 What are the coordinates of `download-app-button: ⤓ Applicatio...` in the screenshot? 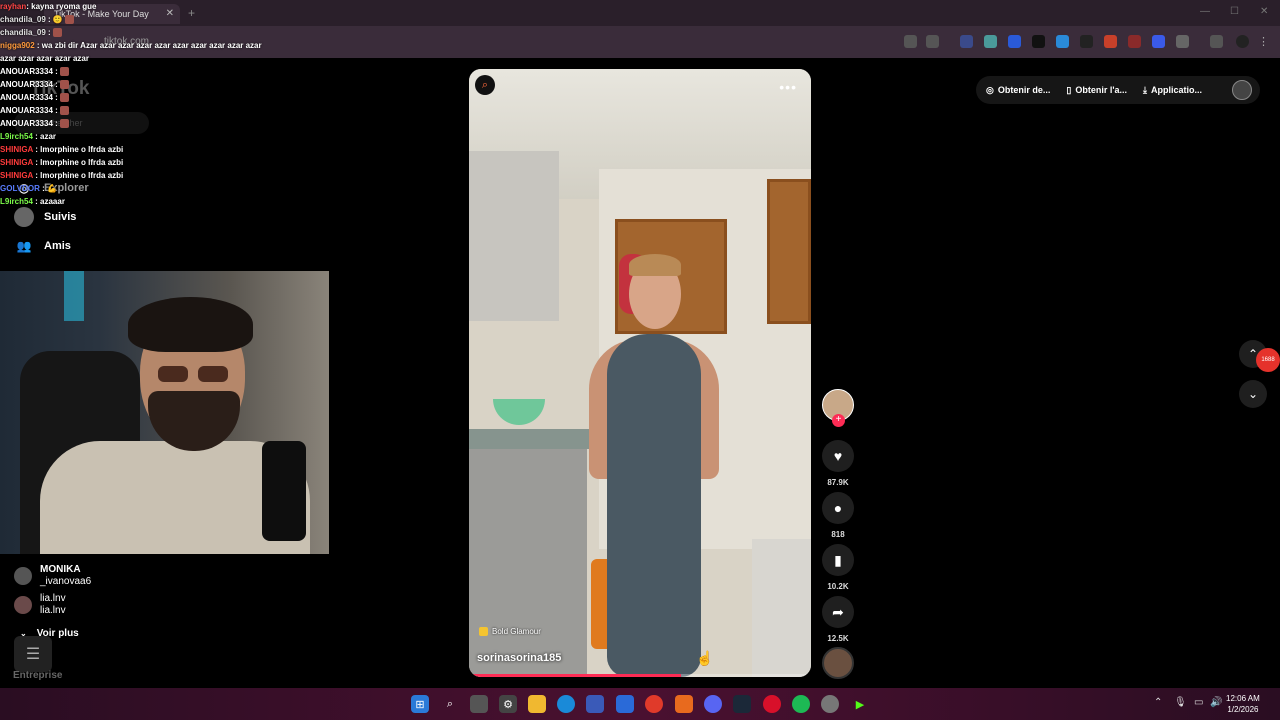 It's located at (1172, 90).